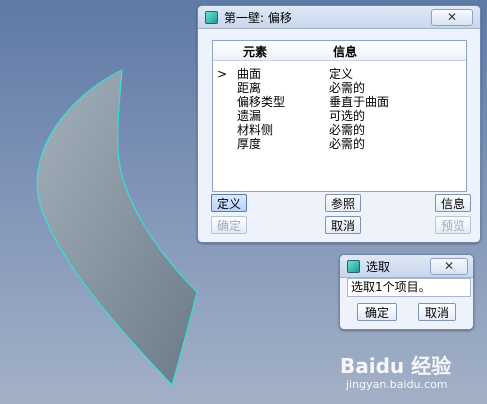  What do you see at coordinates (409, 287) in the screenshot?
I see `selection-prompt: 选取1个项目。` at bounding box center [409, 287].